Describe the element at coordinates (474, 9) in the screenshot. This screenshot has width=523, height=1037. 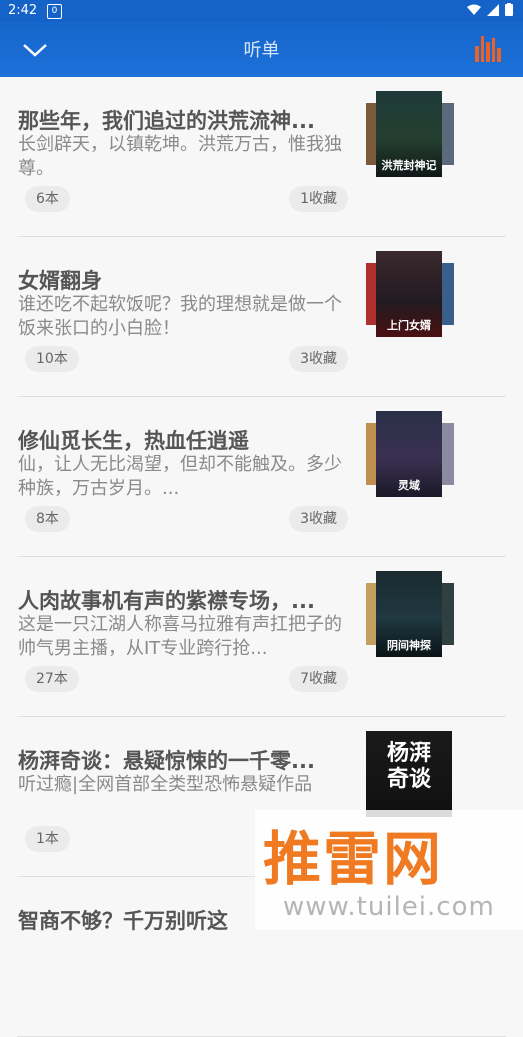
I see `wifi-icon` at that location.